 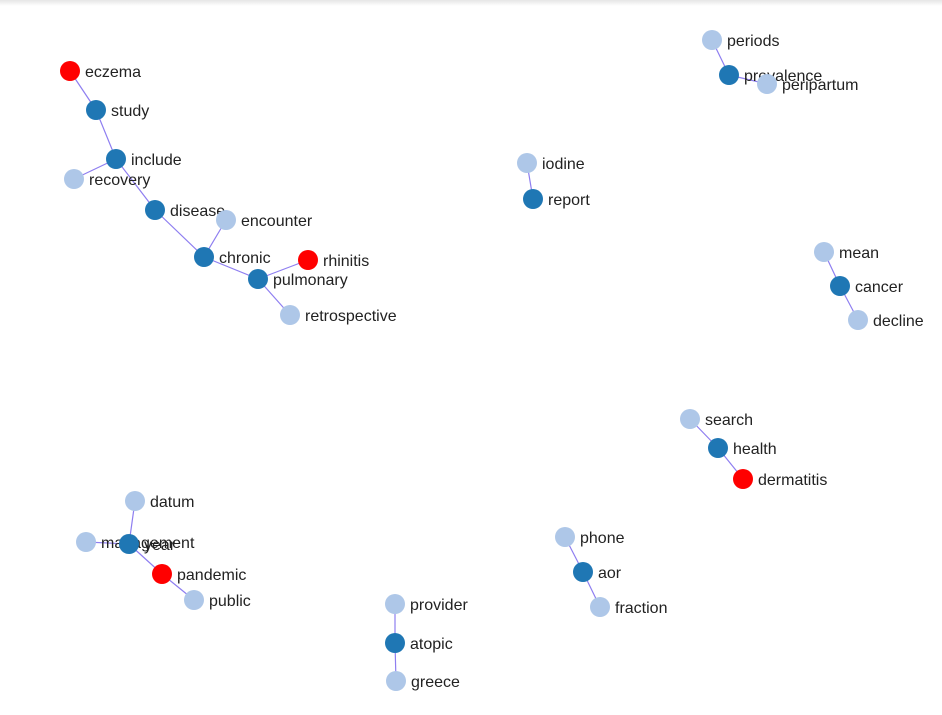 What do you see at coordinates (533, 199) in the screenshot?
I see `node-circle-report` at bounding box center [533, 199].